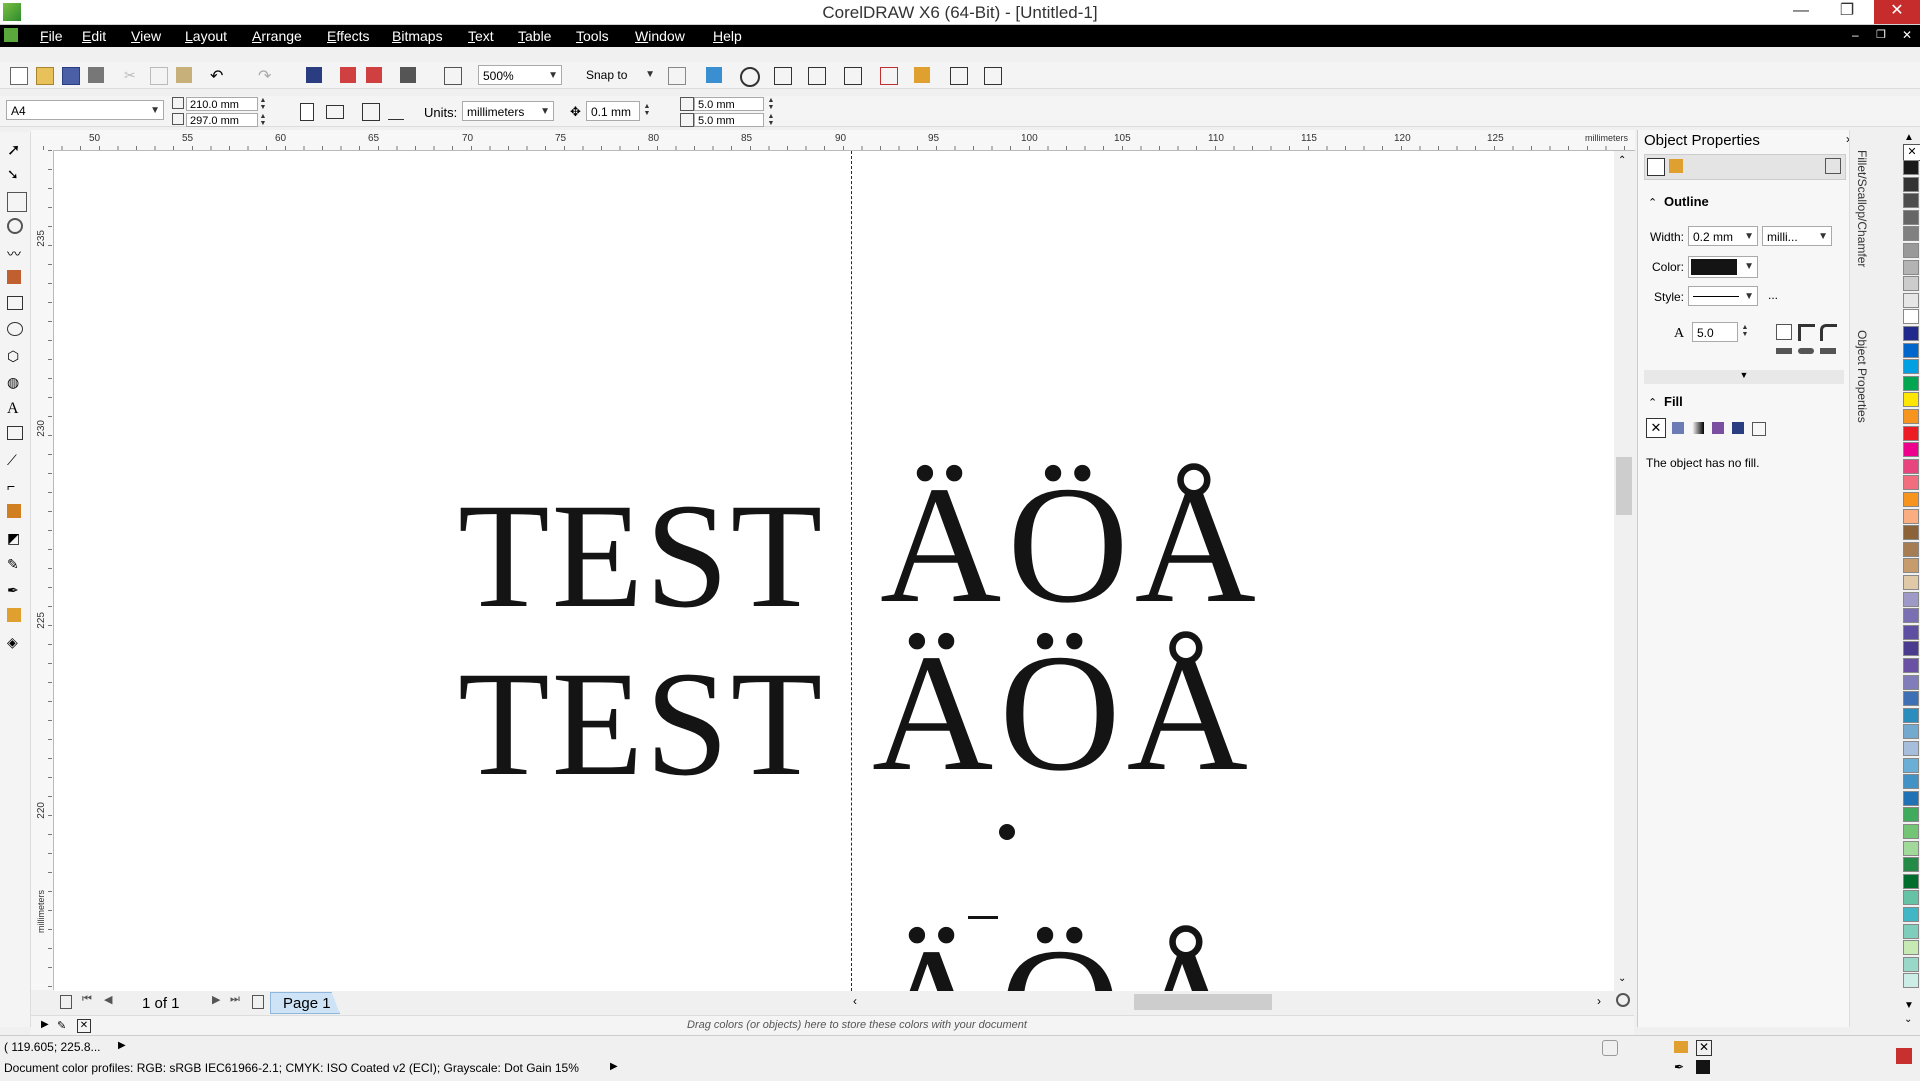  What do you see at coordinates (14, 511) in the screenshot?
I see `blend-tool-icon` at bounding box center [14, 511].